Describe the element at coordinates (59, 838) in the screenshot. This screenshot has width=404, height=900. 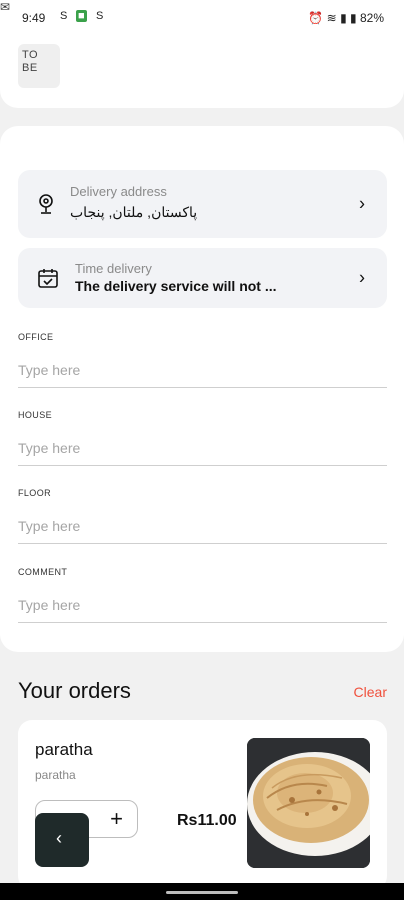
I see `chevron-left-icon: ‹` at that location.